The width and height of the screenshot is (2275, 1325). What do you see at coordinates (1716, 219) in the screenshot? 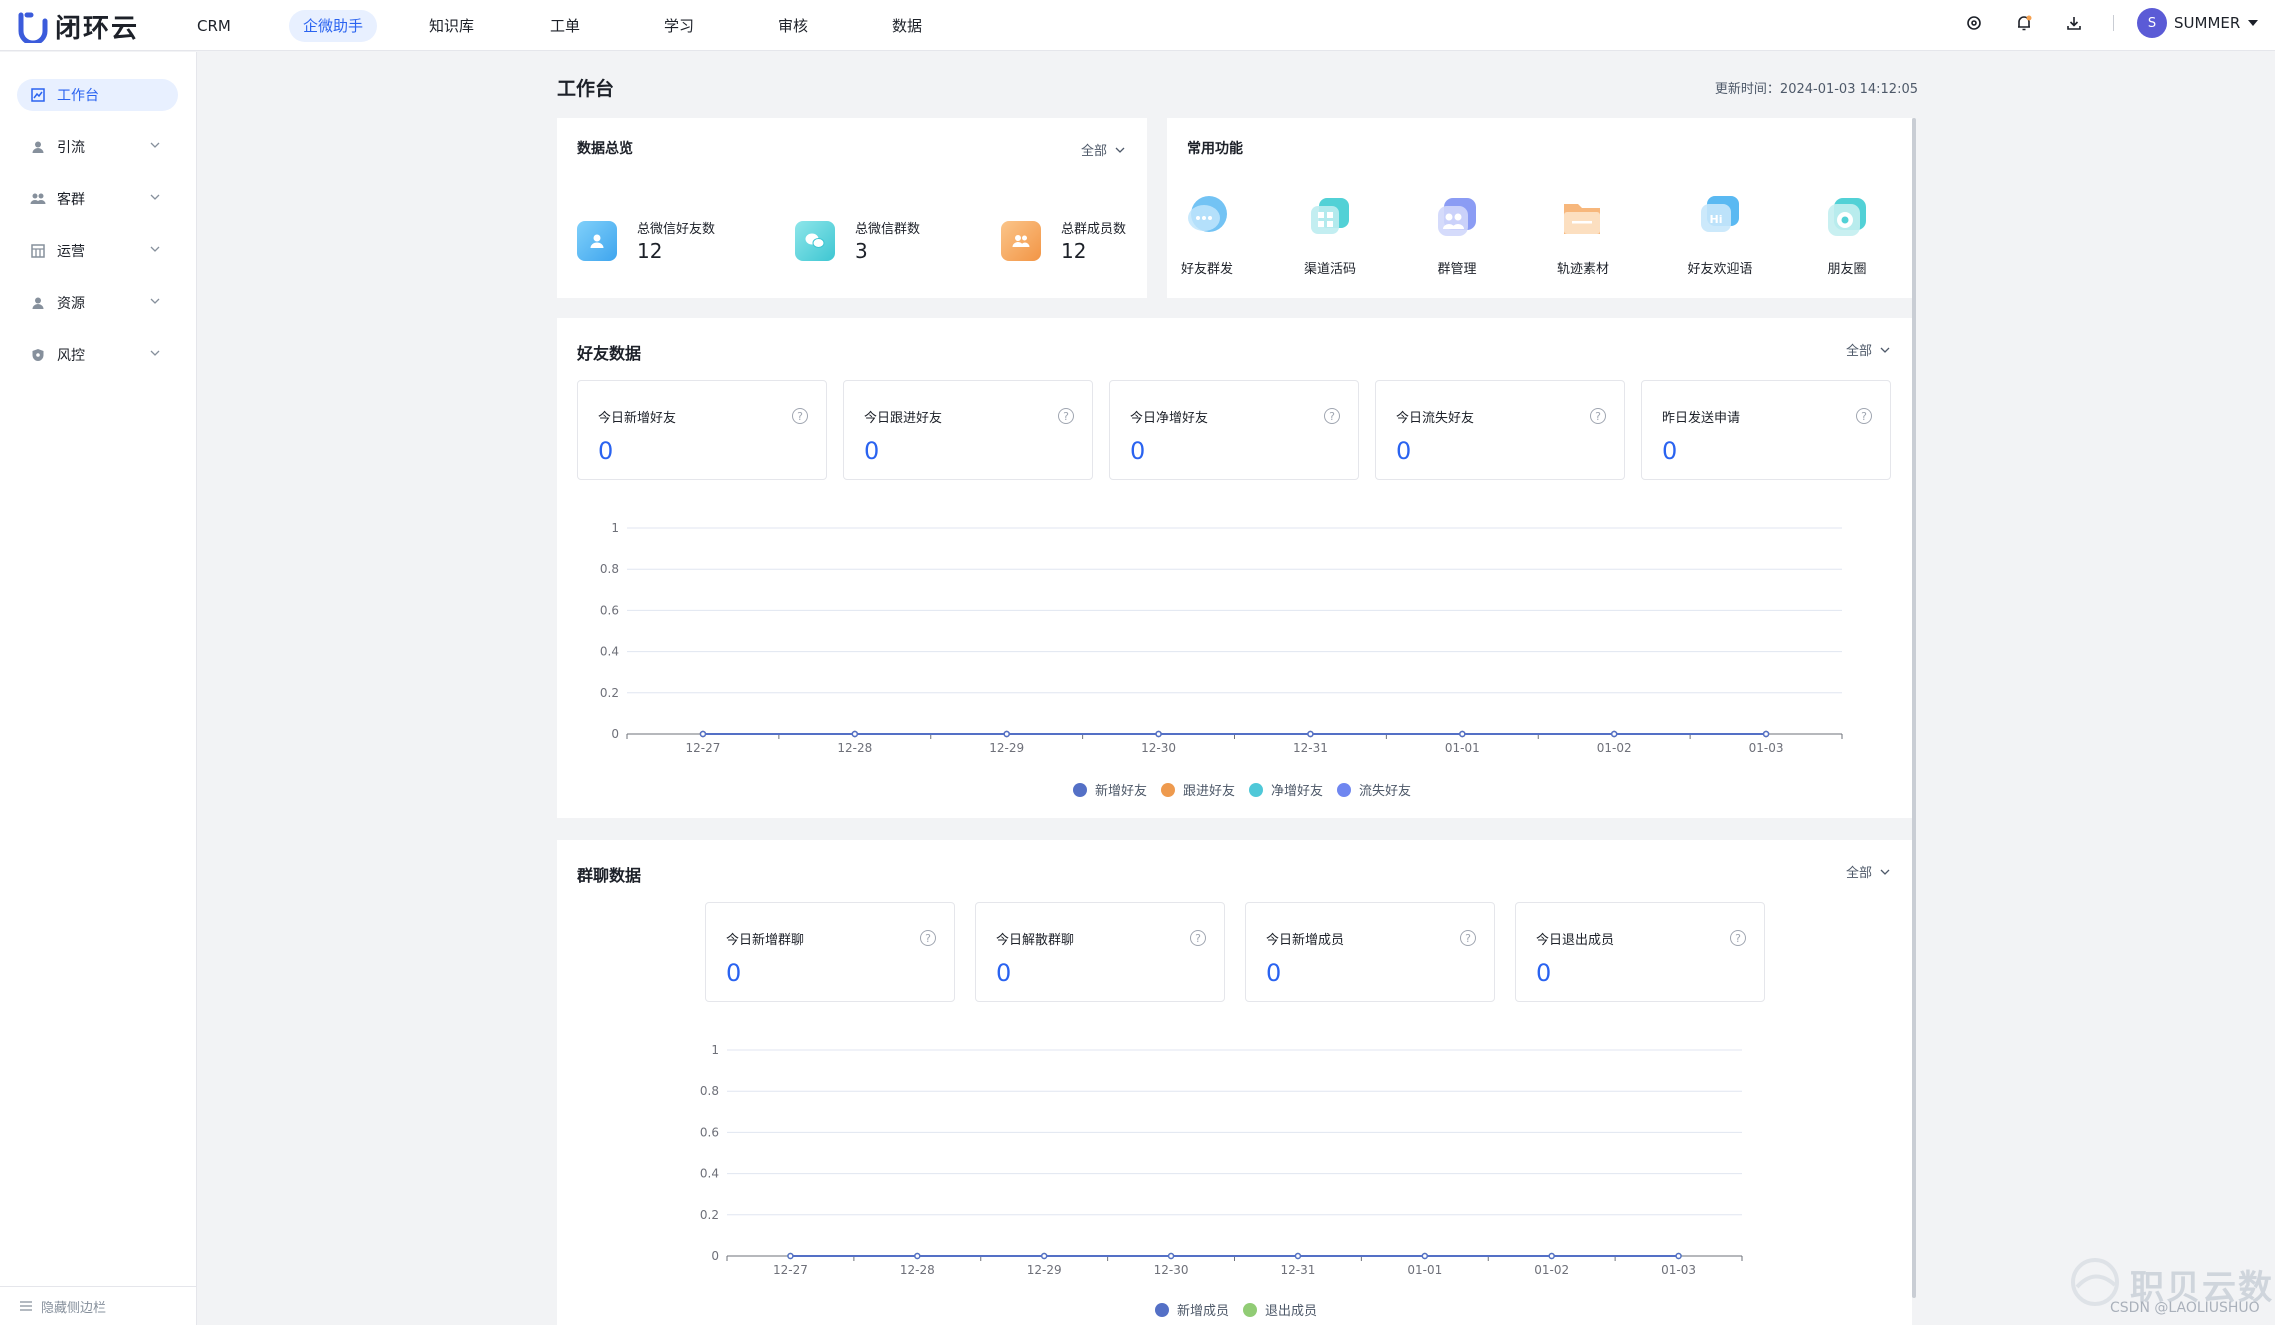
I see `svg-text: Hi` at bounding box center [1716, 219].